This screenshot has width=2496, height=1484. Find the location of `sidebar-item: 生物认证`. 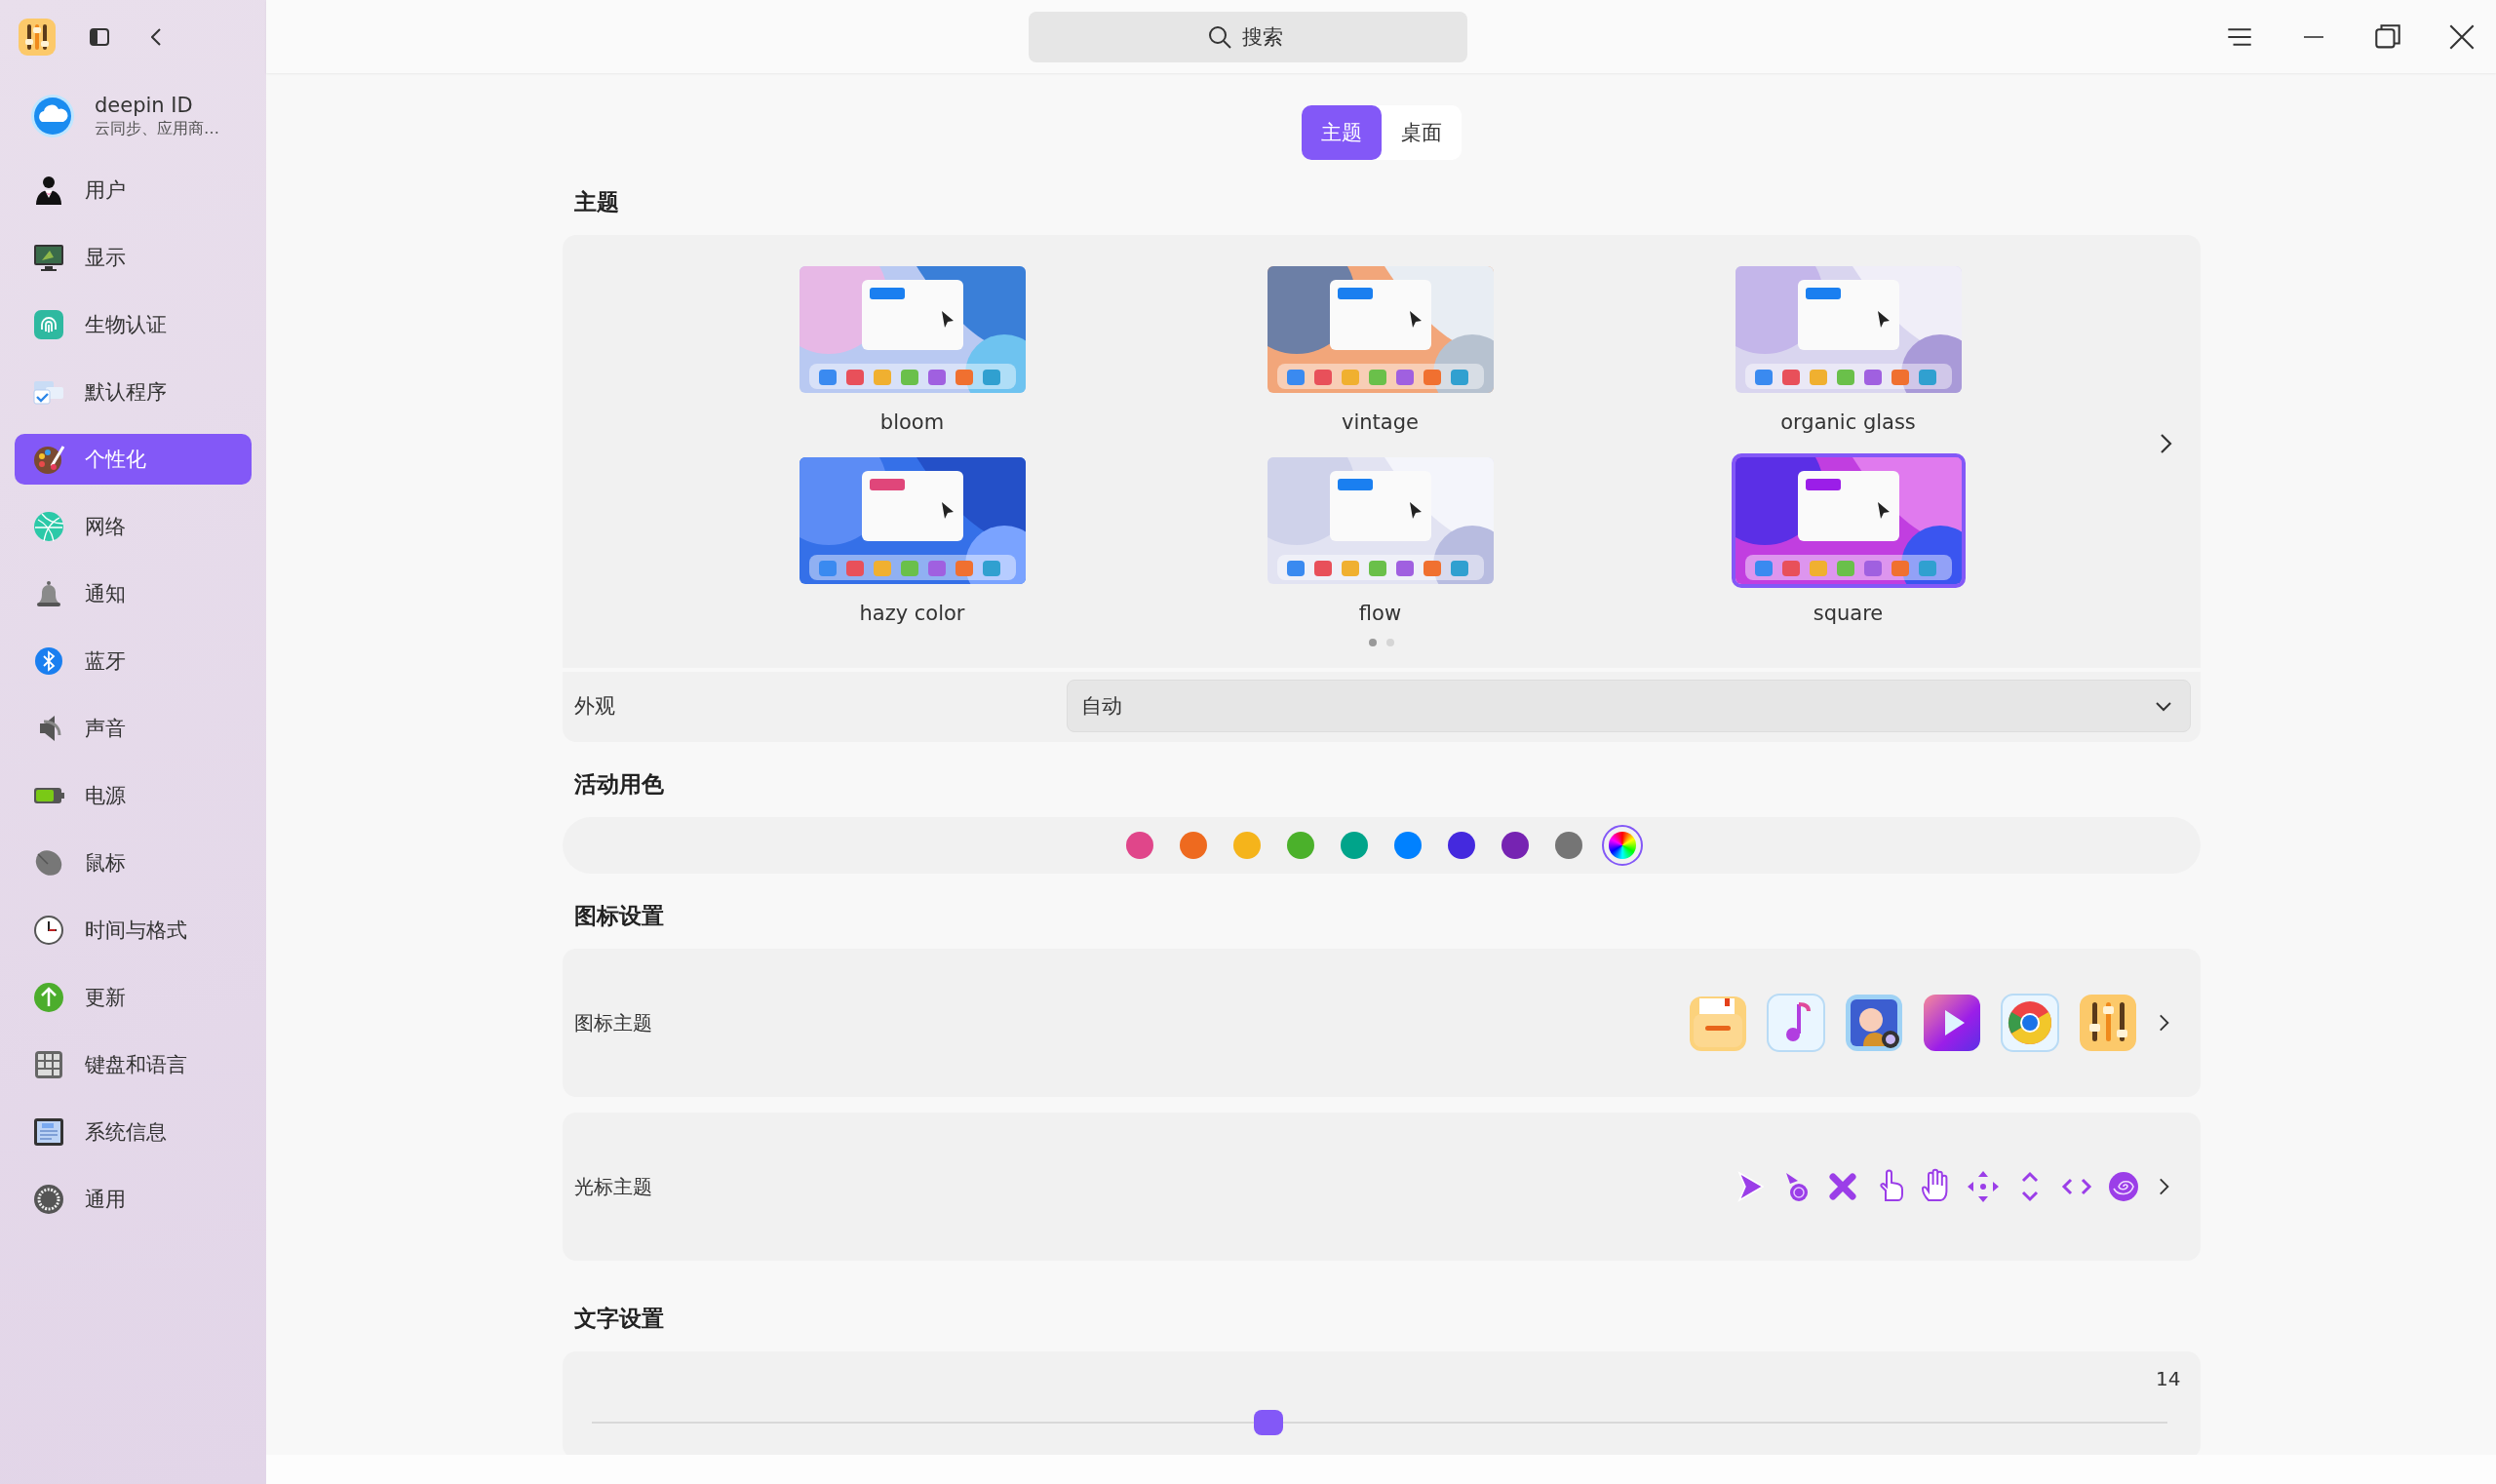

sidebar-item: 生物认证 is located at coordinates (133, 324).